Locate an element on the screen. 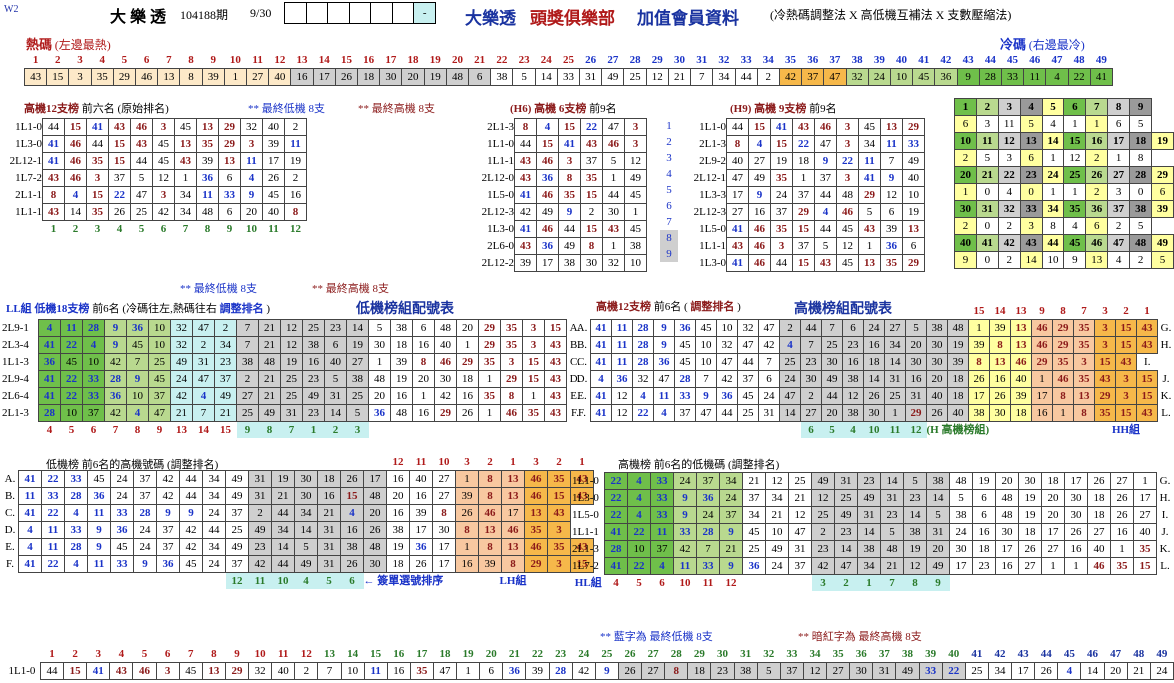  rank-index: 42 is located at coordinates (946, 60).